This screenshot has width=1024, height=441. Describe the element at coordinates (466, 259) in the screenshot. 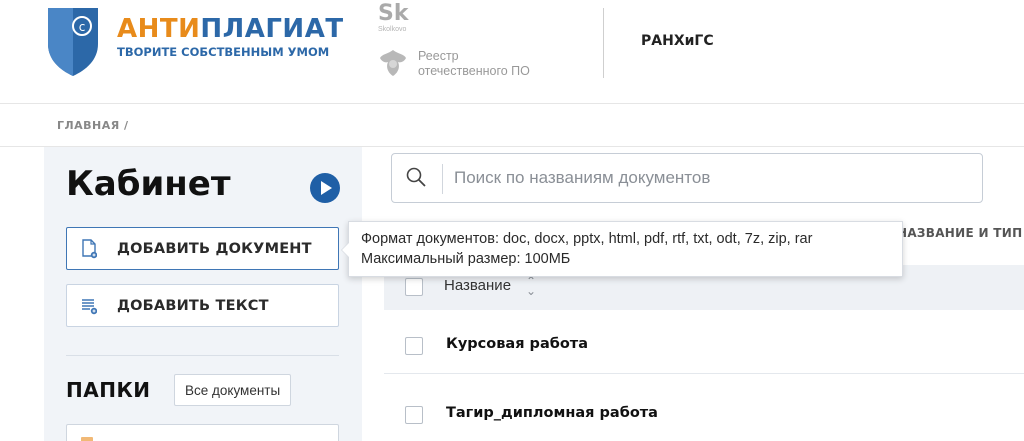

I see `tooltip-max-size: Максимальный размер: 100МБ` at that location.